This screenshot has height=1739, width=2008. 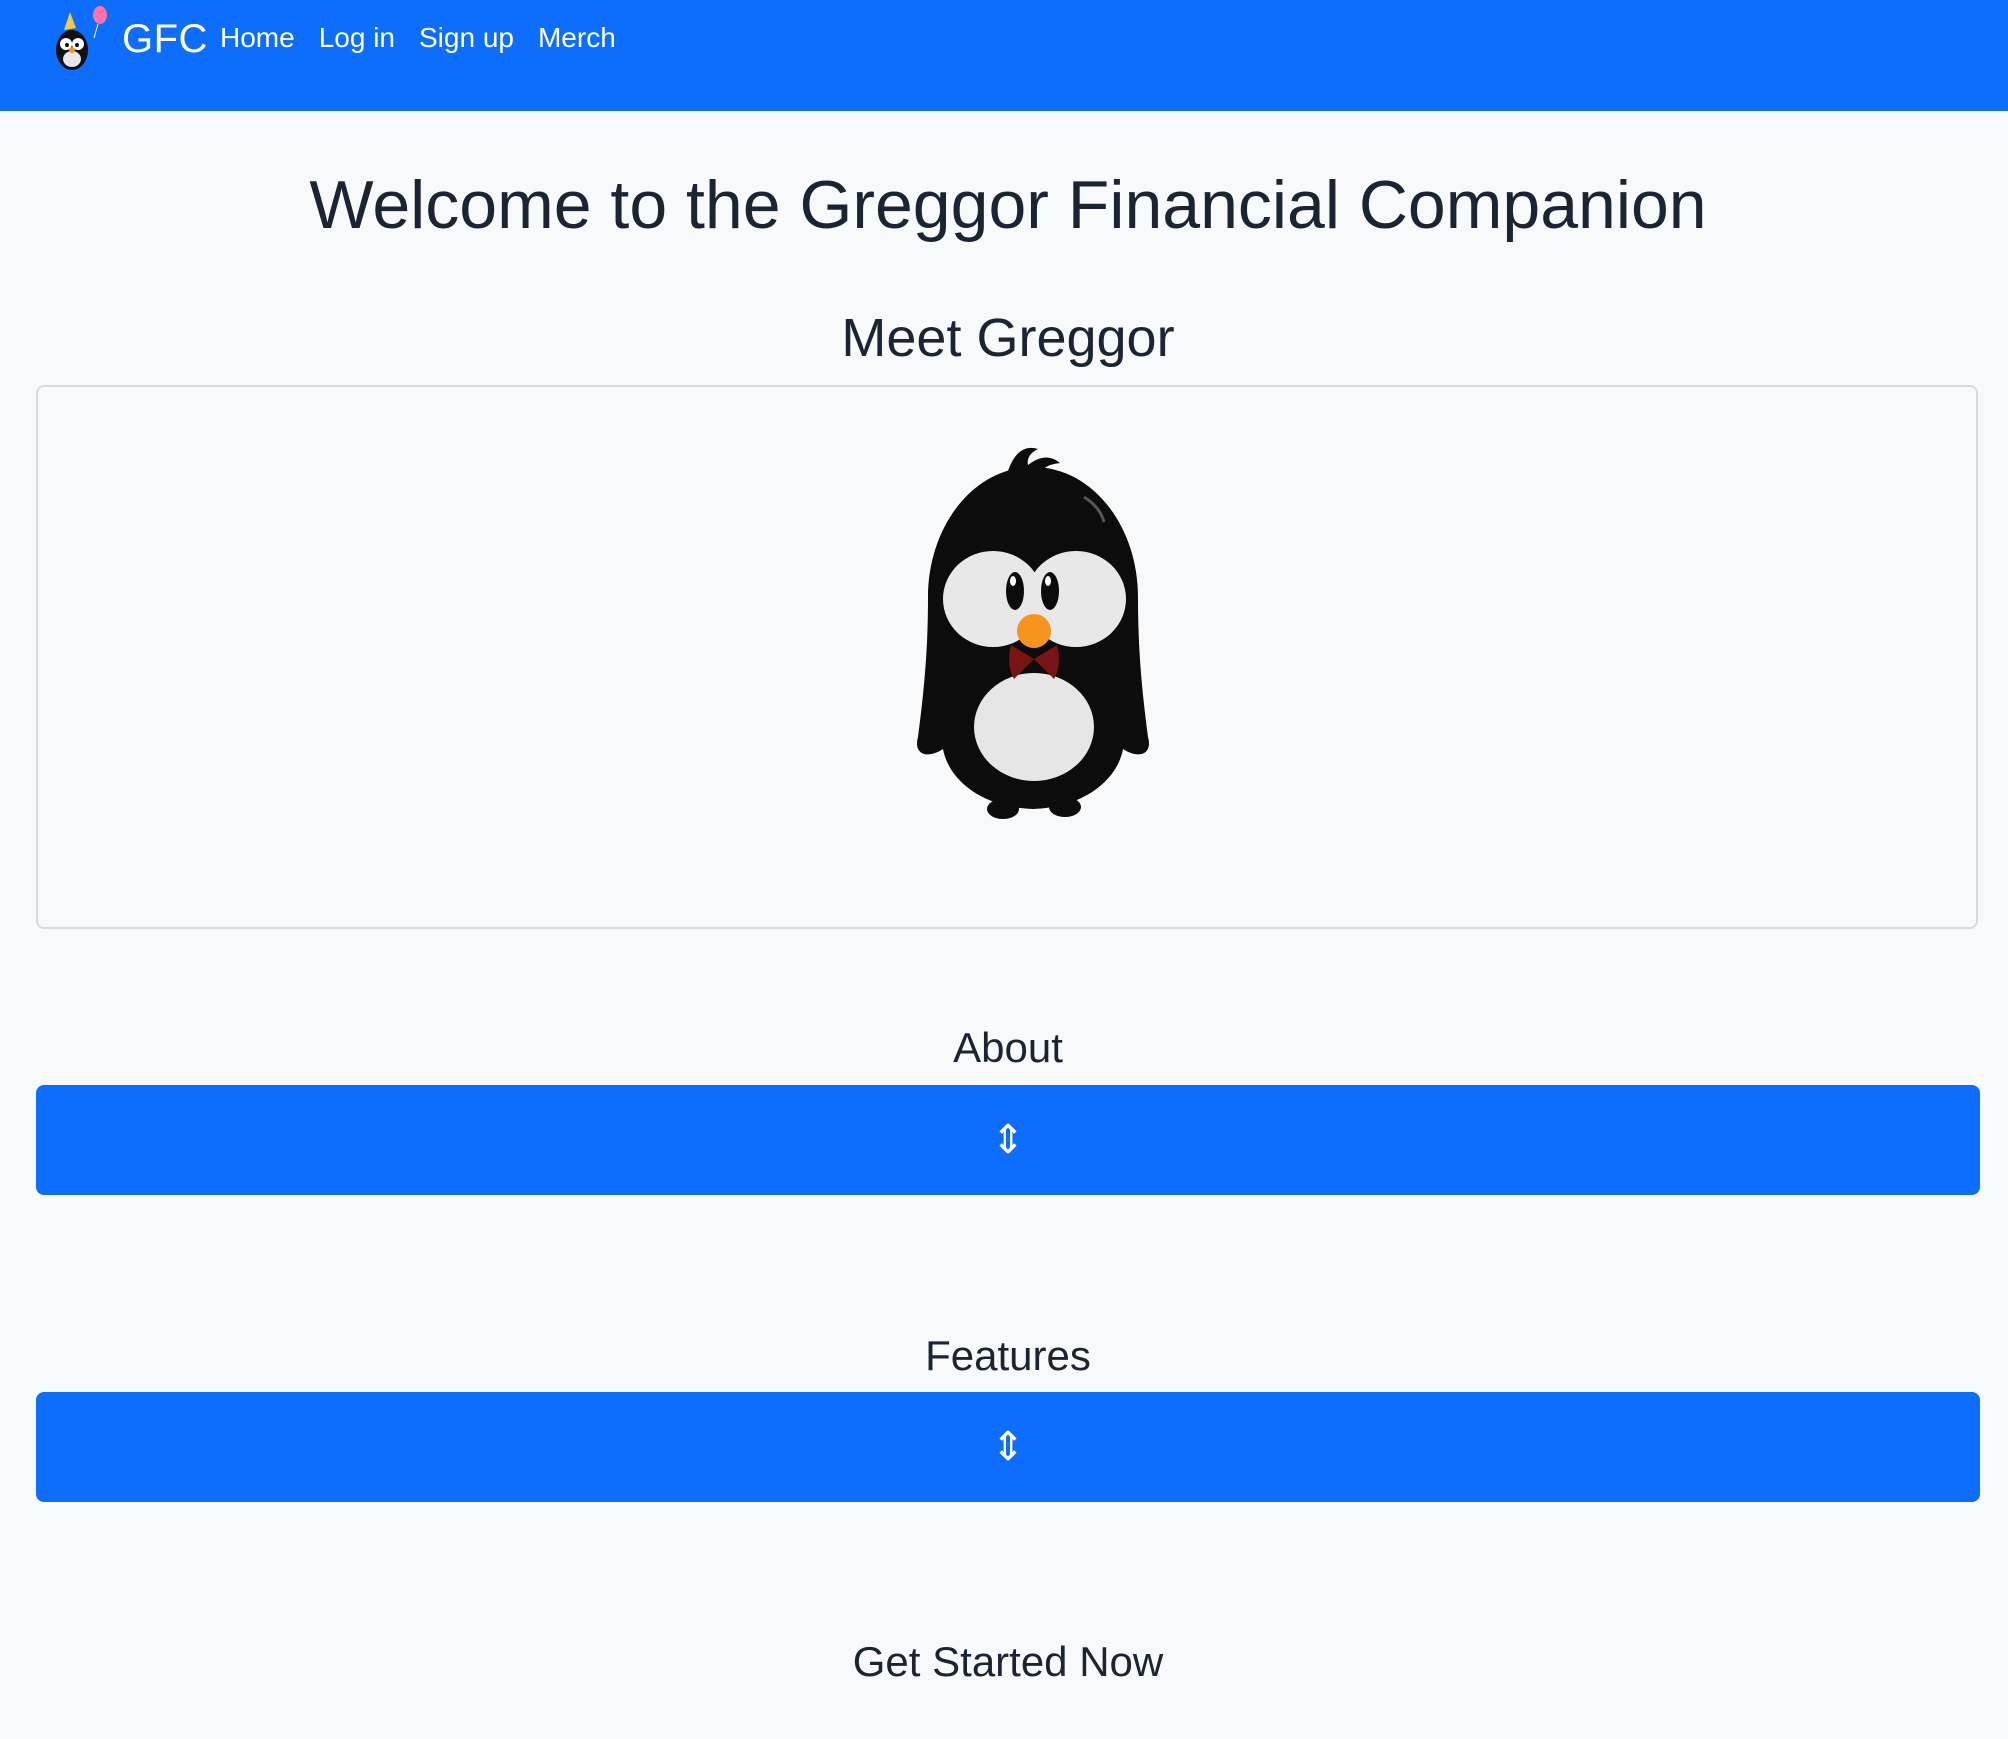 I want to click on brand-link: GFC, so click(x=129, y=39).